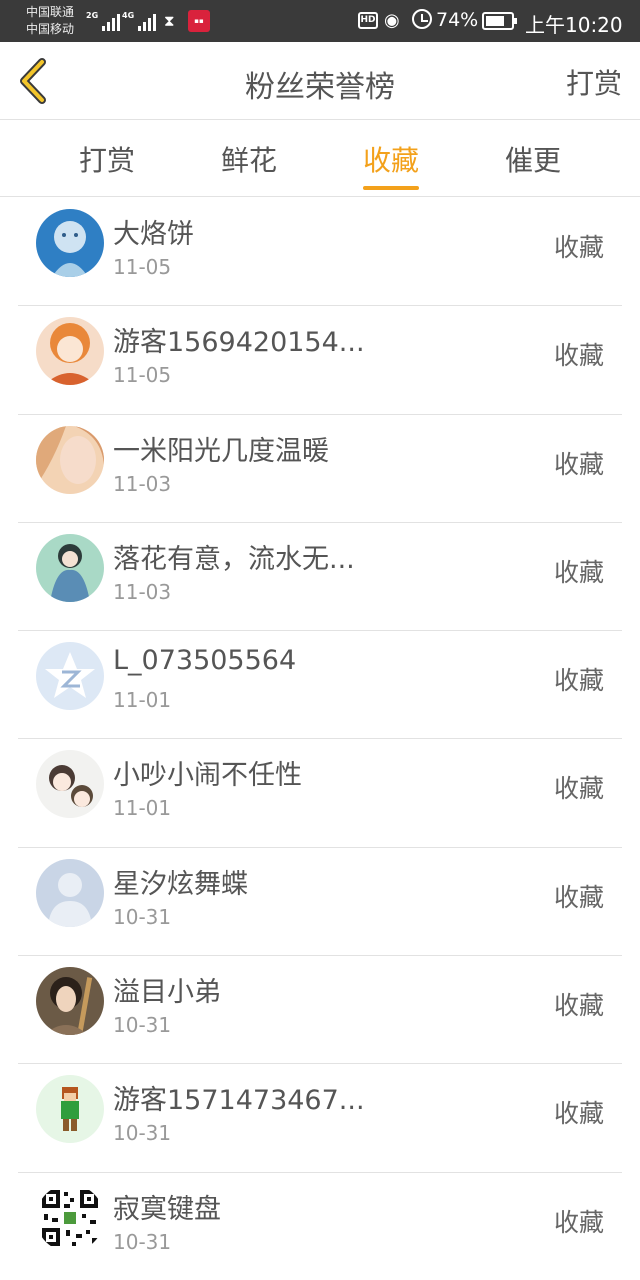 Image resolution: width=640 pixels, height=1280 pixels. Describe the element at coordinates (320, 21) in the screenshot. I see `status-bar: 中国联通 中国移动 2G 4G ⧗ ▪▪ HD ◉ 74% 上午10:20` at that location.